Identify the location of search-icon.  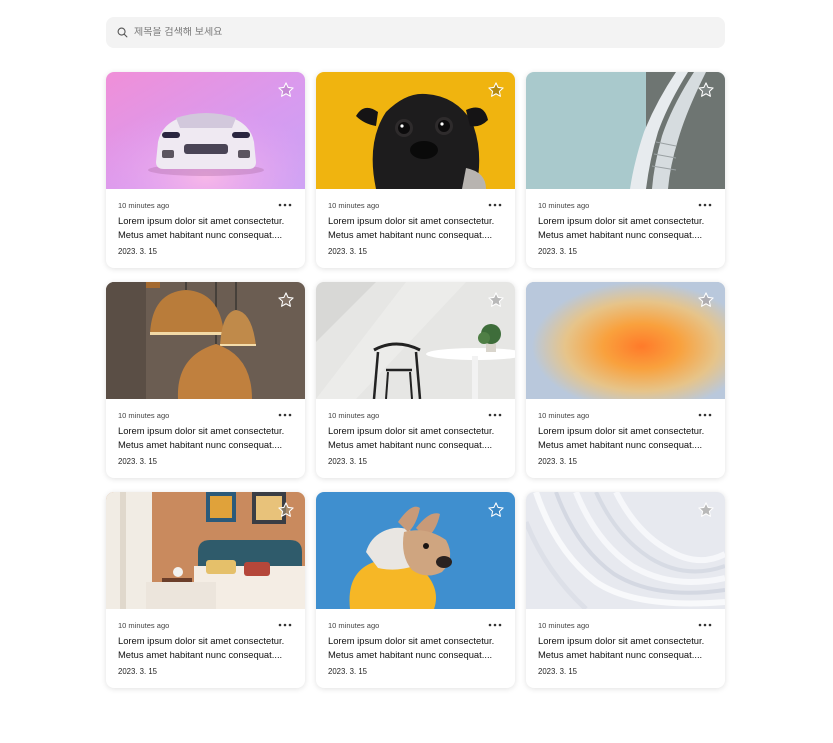
(122, 33).